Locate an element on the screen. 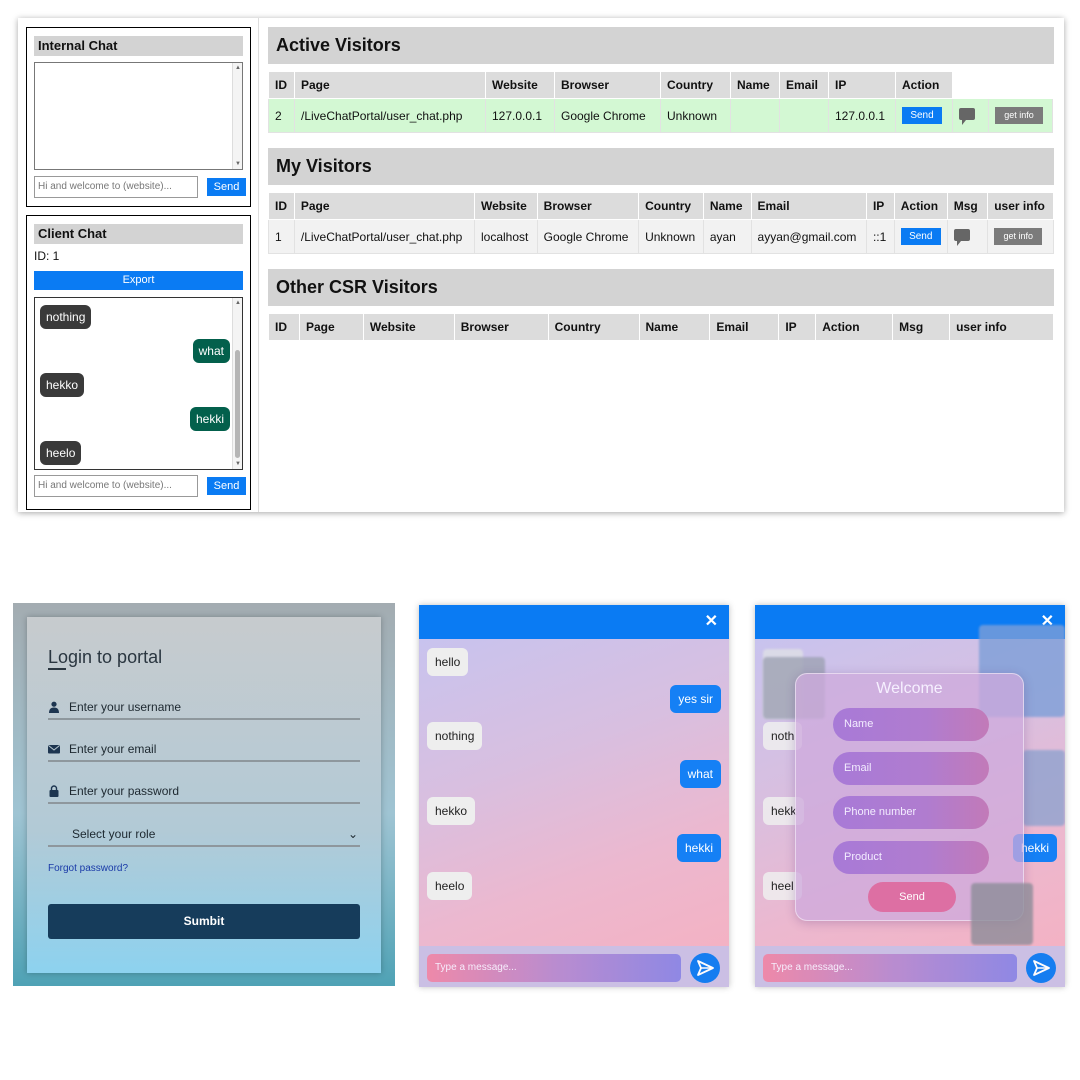 Image resolution: width=1080 pixels, height=1080 pixels. column-header: Country is located at coordinates (671, 206).